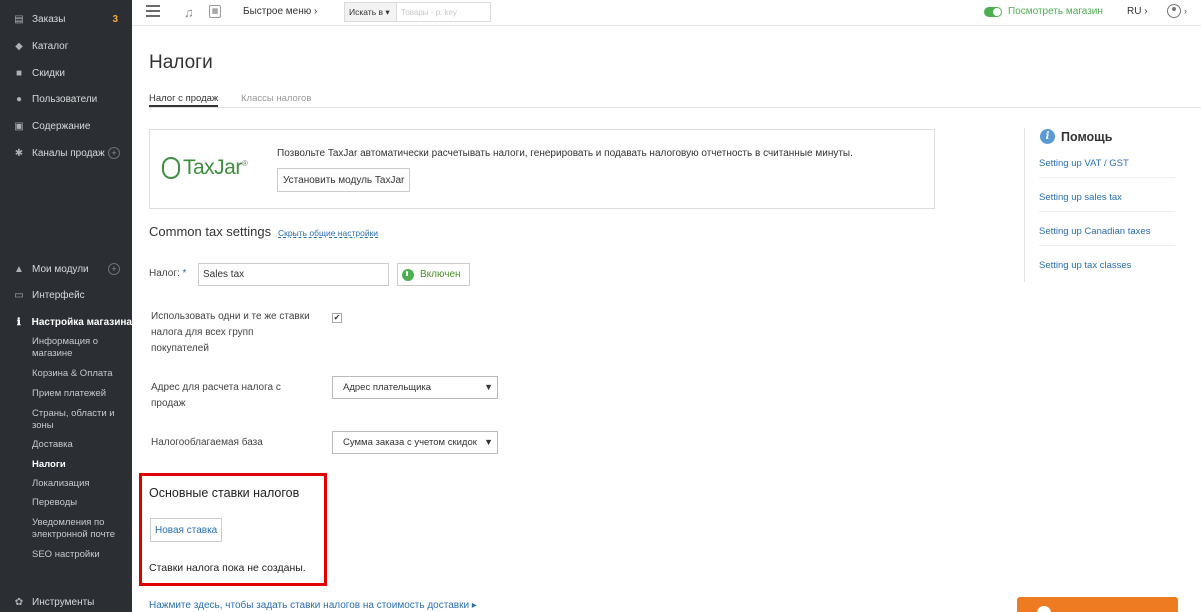 The width and height of the screenshot is (1201, 612). Describe the element at coordinates (445, 12) in the screenshot. I see `search-input` at that location.